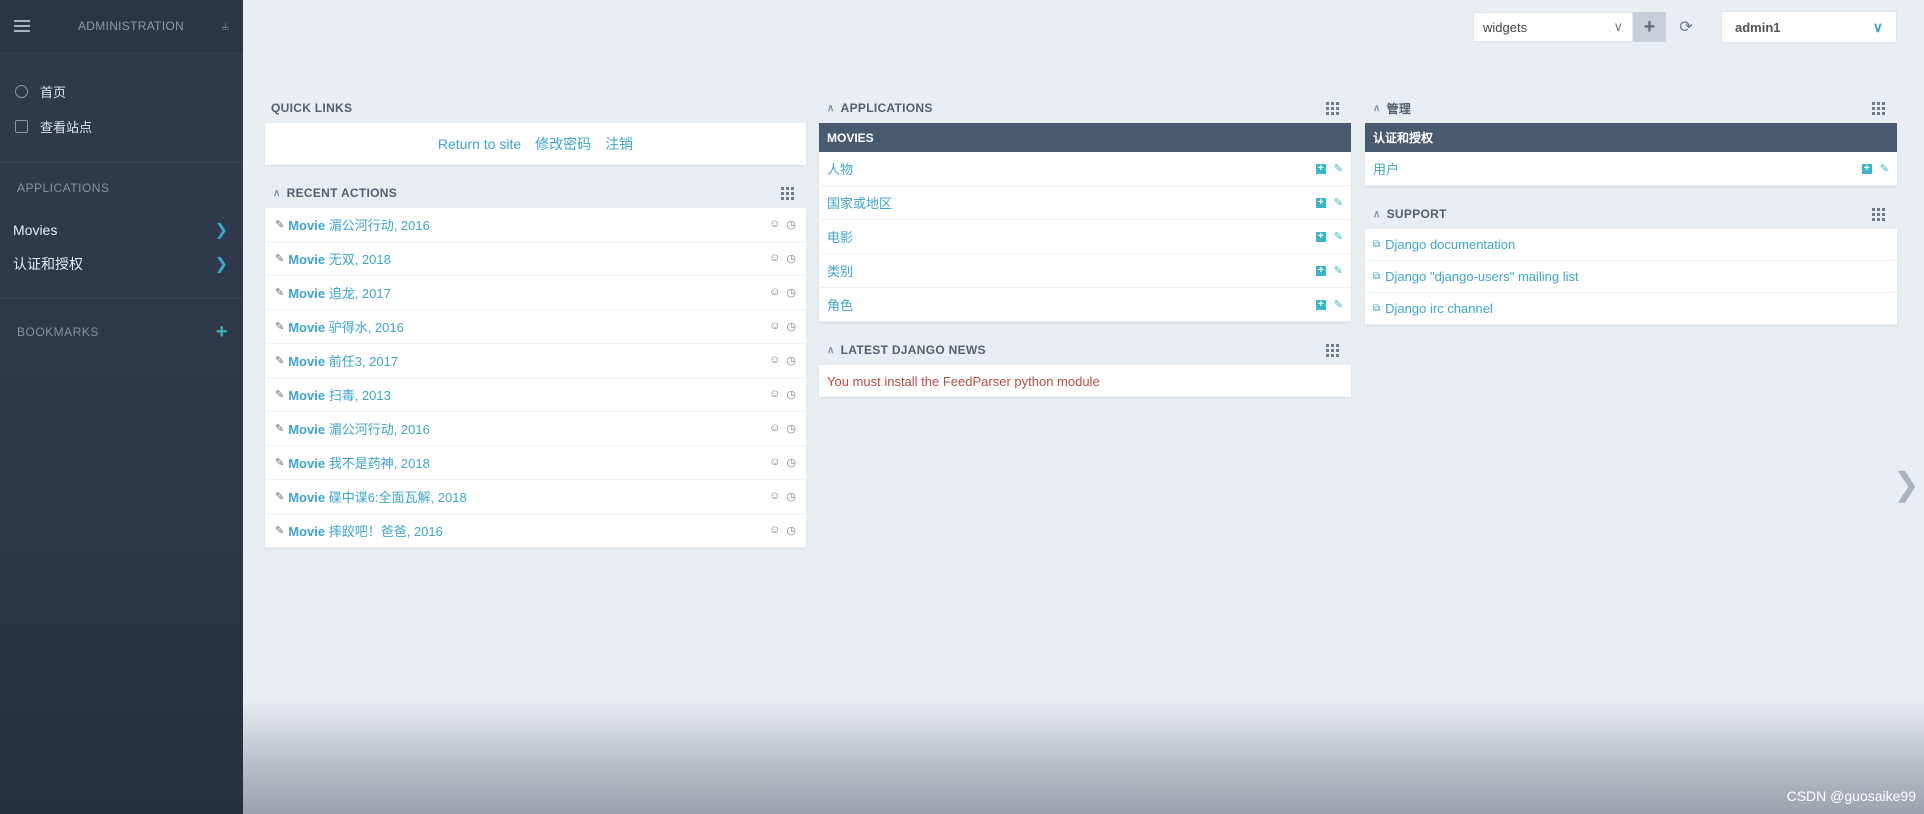 The image size is (1924, 814). Describe the element at coordinates (859, 202) in the screenshot. I see `model-link: 国家或地区` at that location.